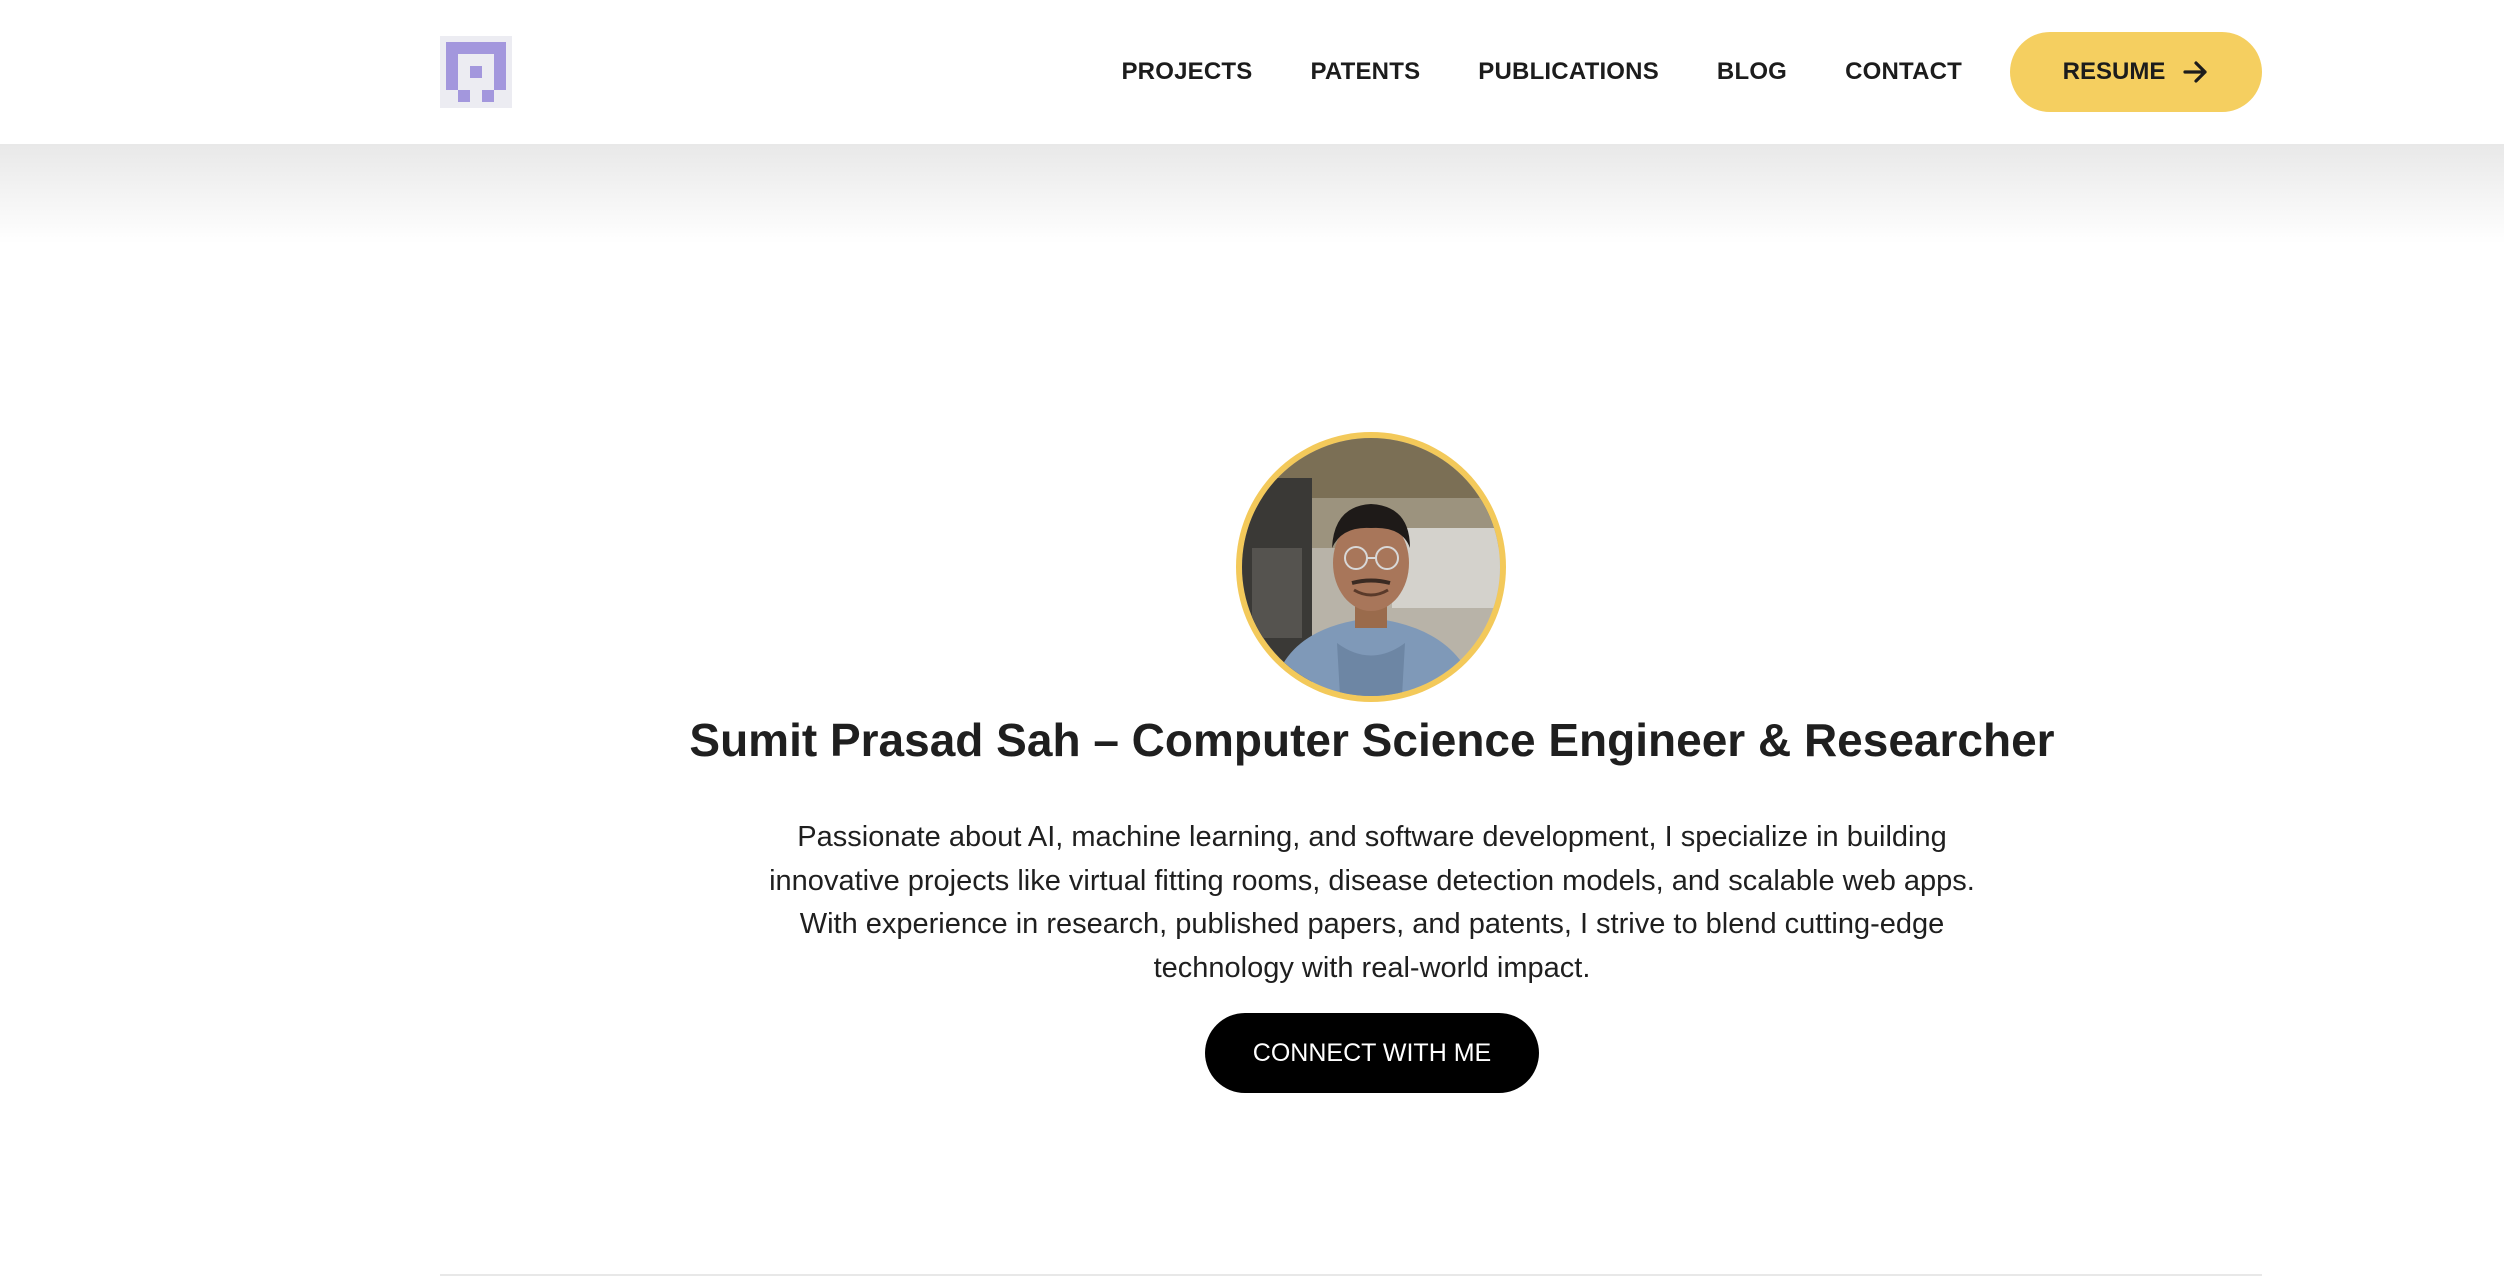  What do you see at coordinates (2196, 72) in the screenshot?
I see `arrow-right-icon` at bounding box center [2196, 72].